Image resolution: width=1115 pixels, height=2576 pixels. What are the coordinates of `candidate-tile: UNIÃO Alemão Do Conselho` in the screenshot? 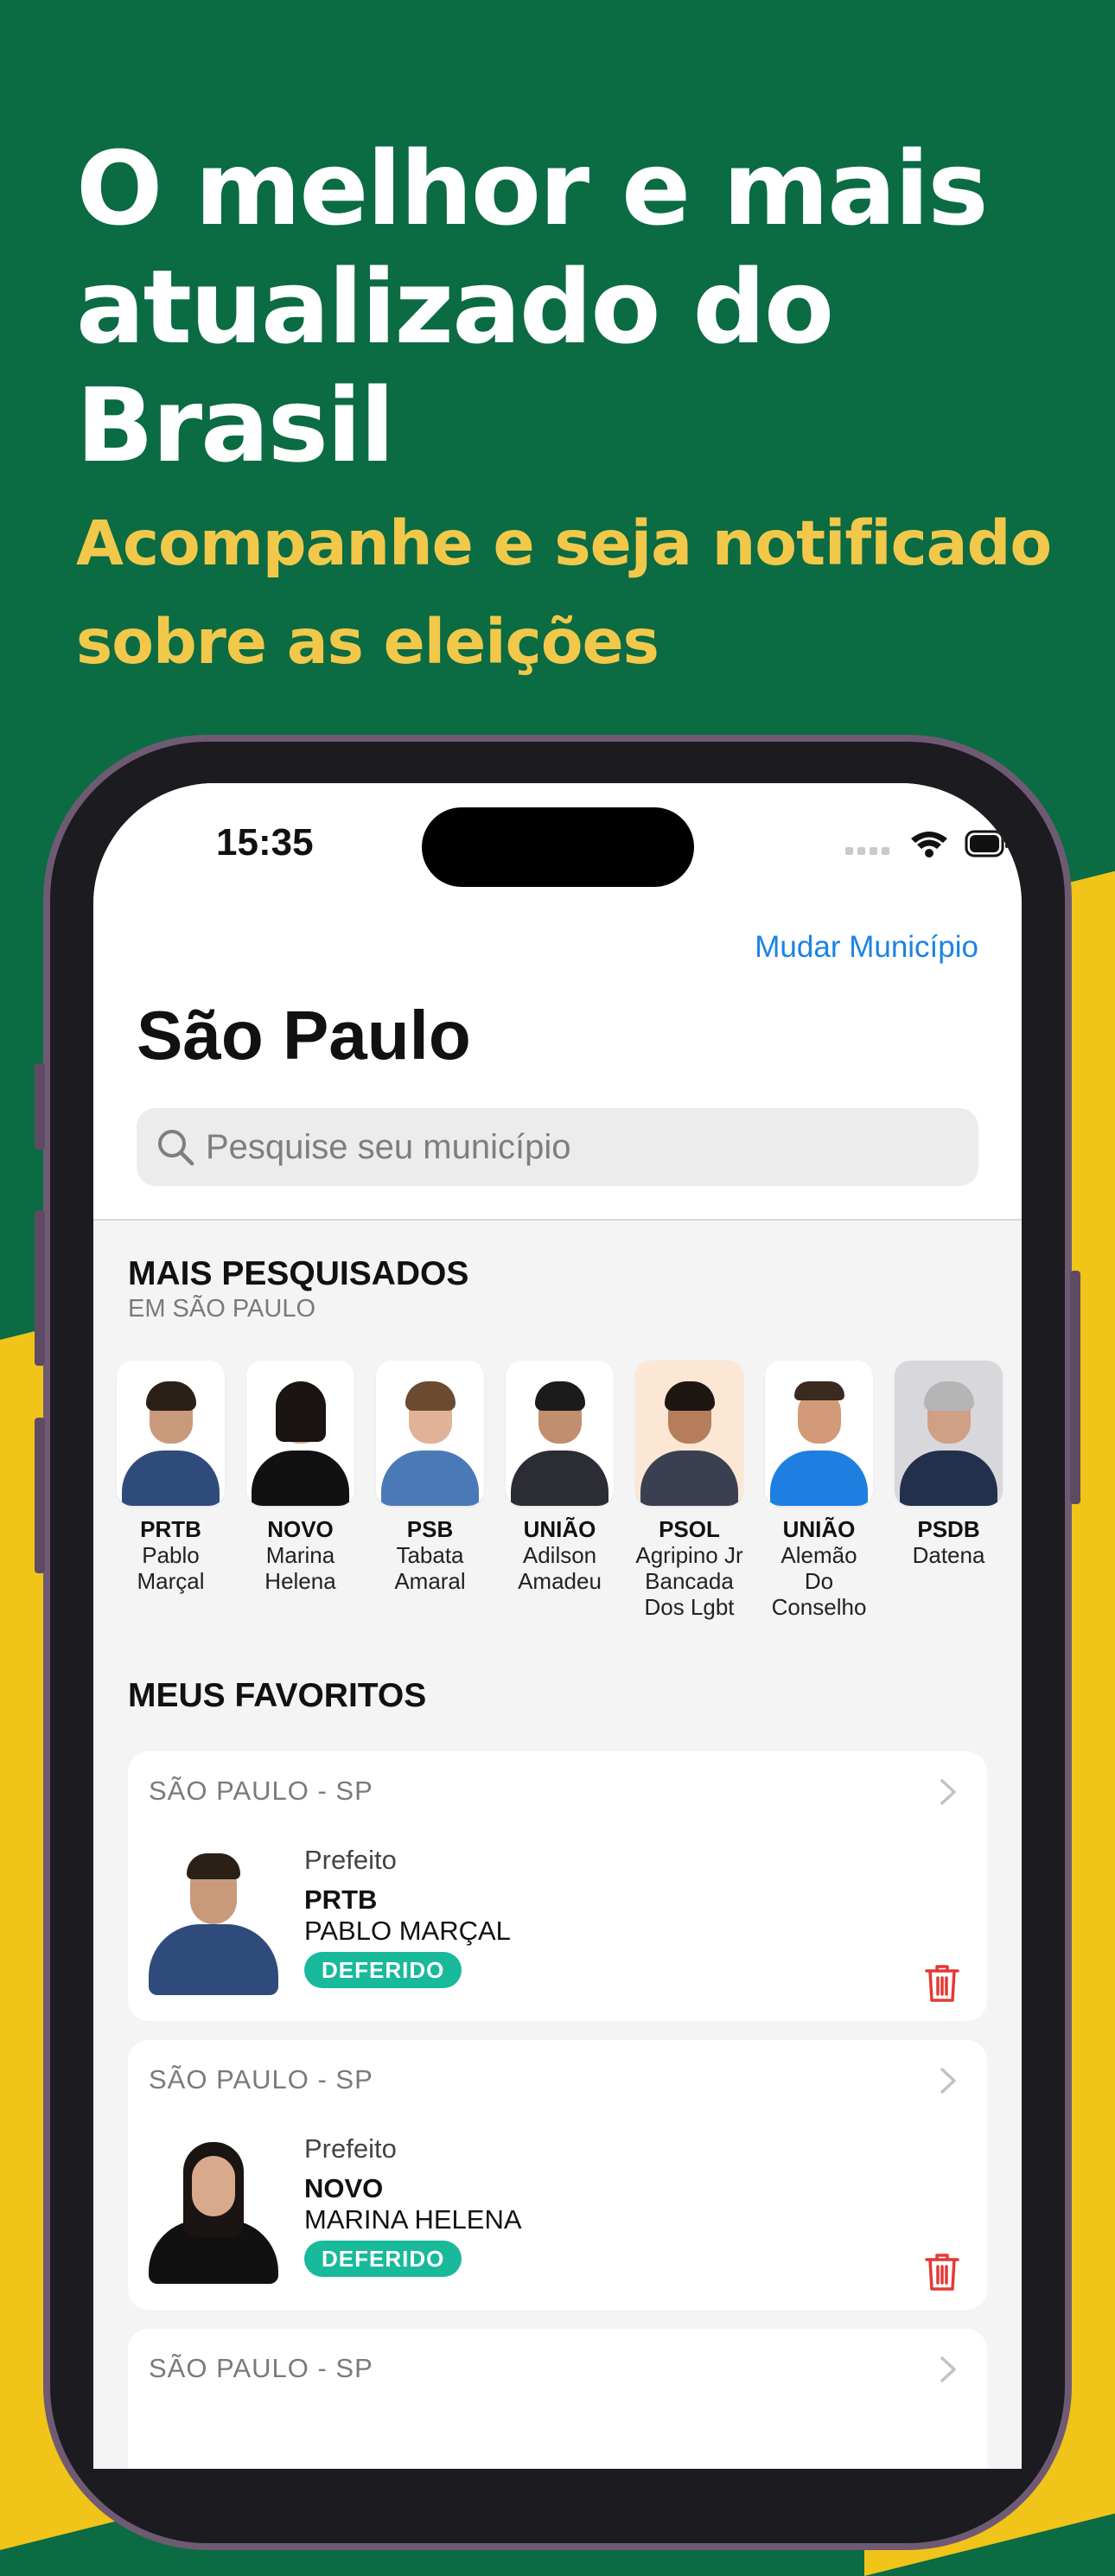 It's located at (819, 1490).